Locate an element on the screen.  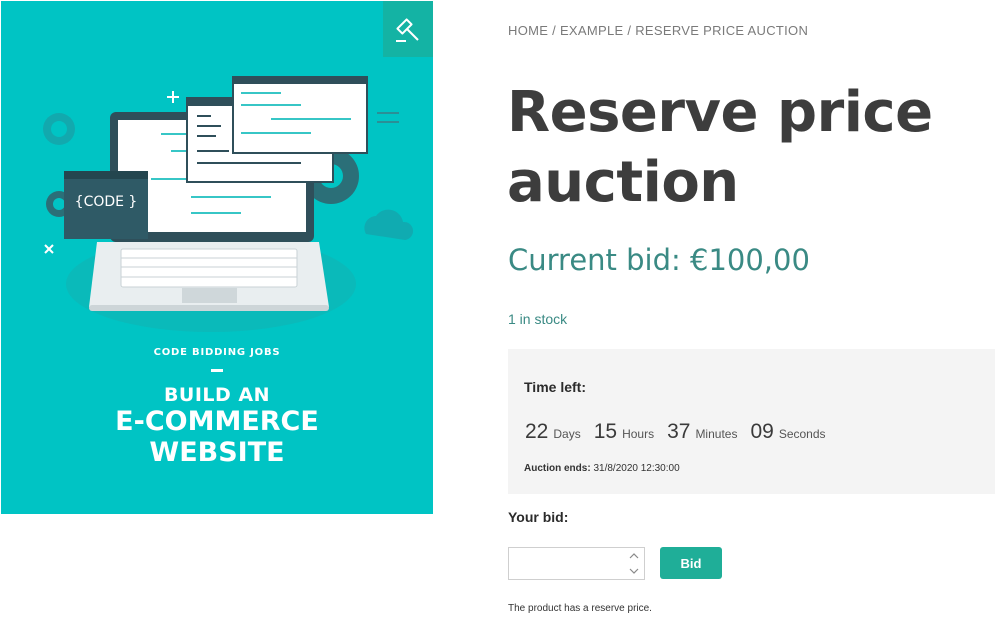
auction-ends: Auction ends: 31/8/2020 12:30:00 is located at coordinates (602, 468).